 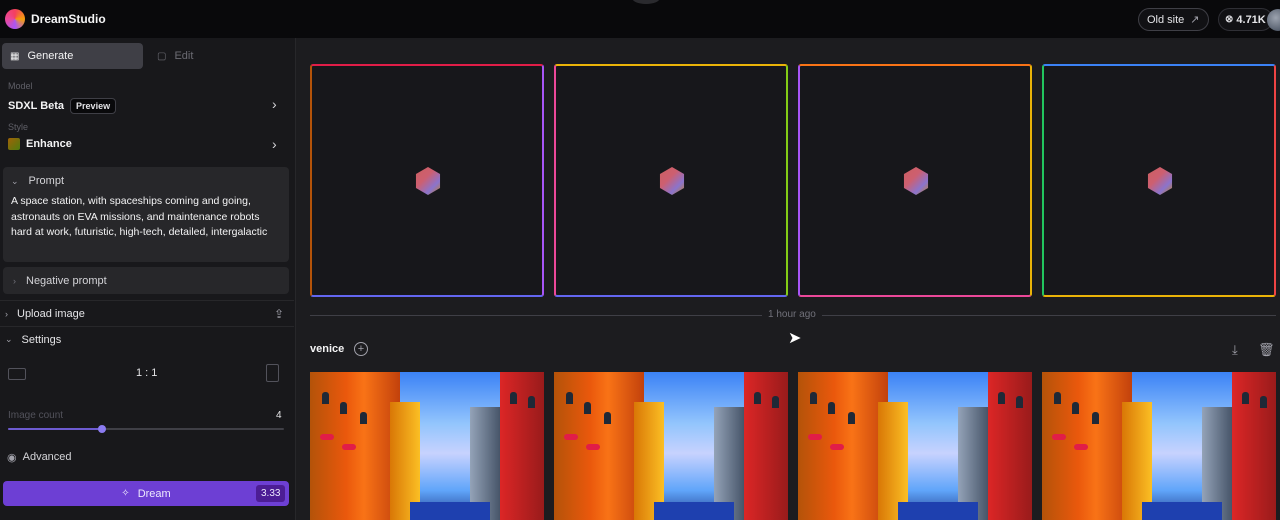 I want to click on model-label: Model, so click(x=20, y=86).